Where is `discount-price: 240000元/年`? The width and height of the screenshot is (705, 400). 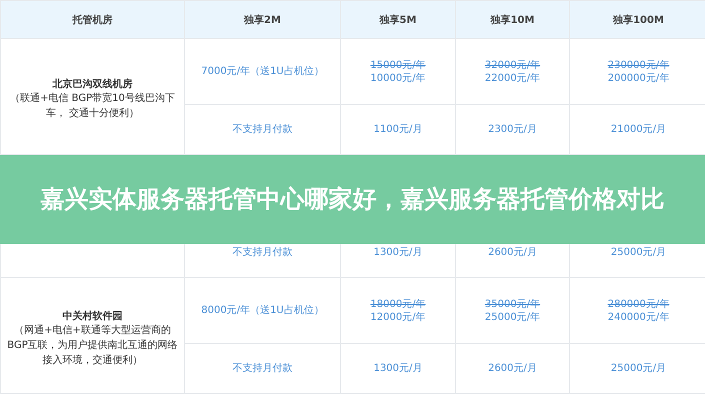 discount-price: 240000元/年 is located at coordinates (639, 317).